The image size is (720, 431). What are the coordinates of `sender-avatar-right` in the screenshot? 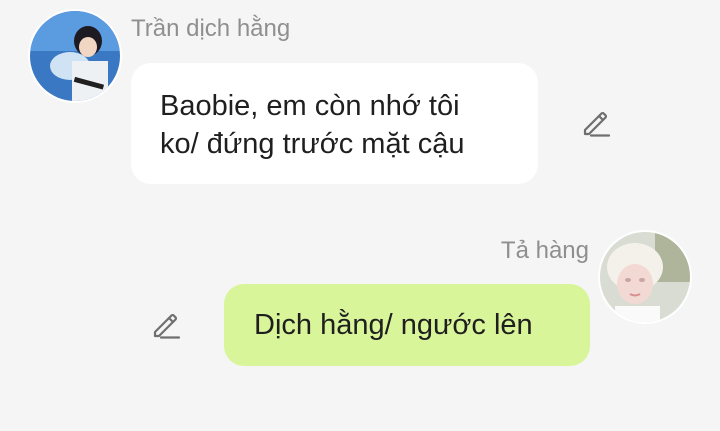 It's located at (645, 277).